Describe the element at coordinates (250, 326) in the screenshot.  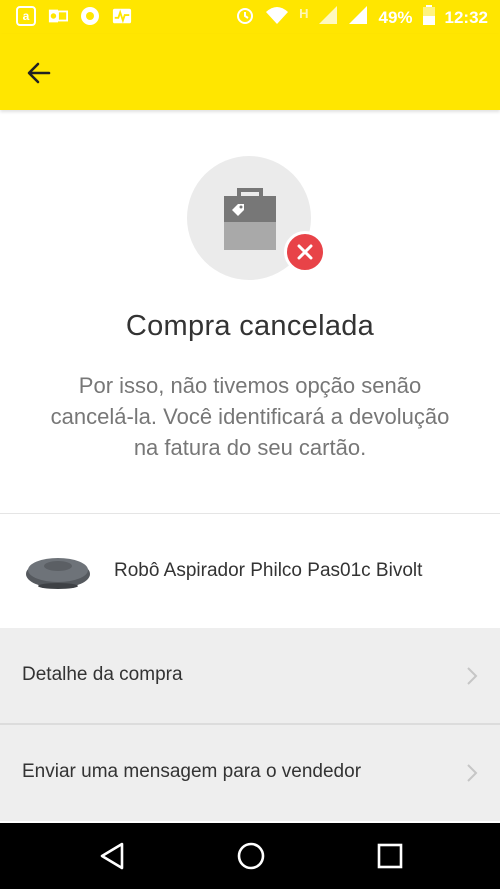
I see `page-title: Compra cancelada` at that location.